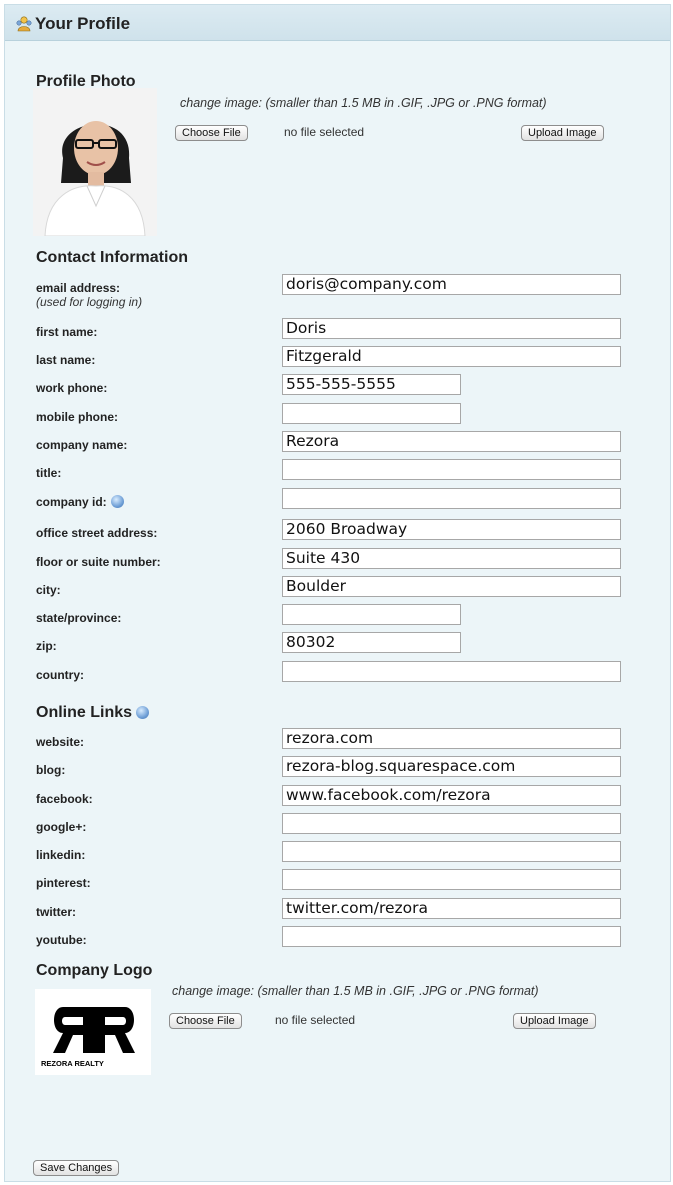  I want to click on street-row: office street address: 2060 Broadway, so click(337, 533).